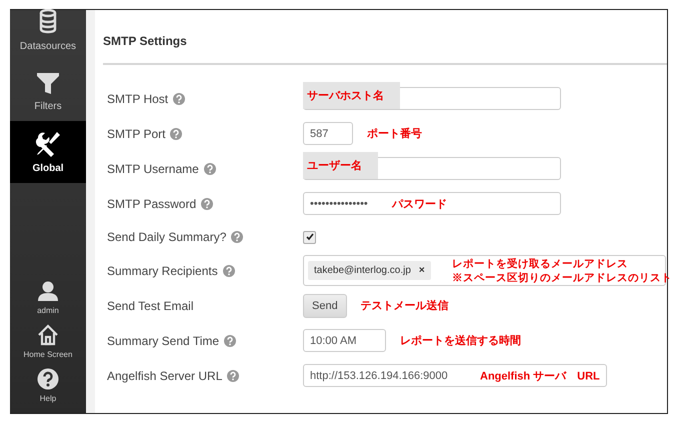 The width and height of the screenshot is (699, 421). What do you see at coordinates (362, 270) in the screenshot?
I see `tag-text: takebe@interlog.co.jp` at bounding box center [362, 270].